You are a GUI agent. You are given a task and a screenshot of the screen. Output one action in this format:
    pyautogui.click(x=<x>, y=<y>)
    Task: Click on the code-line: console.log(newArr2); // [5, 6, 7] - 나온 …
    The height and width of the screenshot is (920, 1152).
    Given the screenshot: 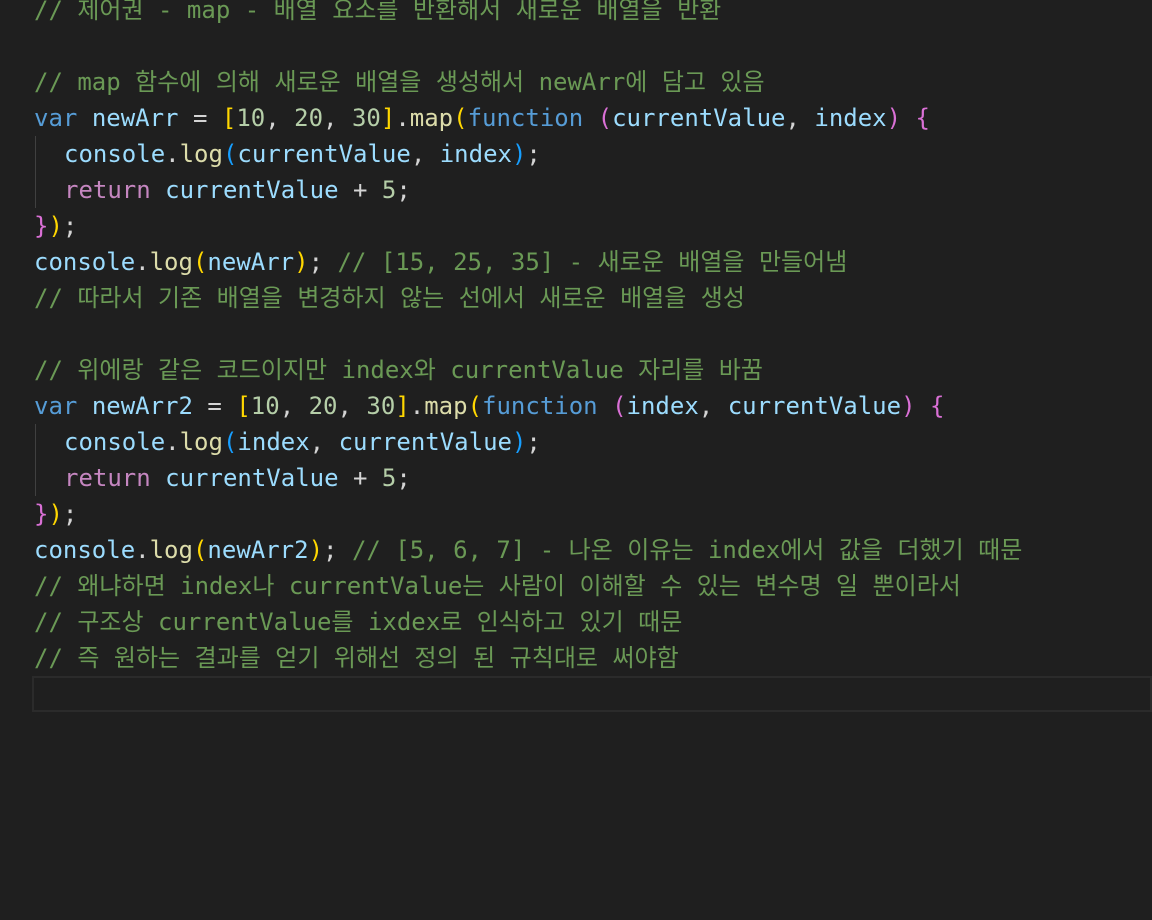 What is the action you would take?
    pyautogui.click(x=593, y=550)
    